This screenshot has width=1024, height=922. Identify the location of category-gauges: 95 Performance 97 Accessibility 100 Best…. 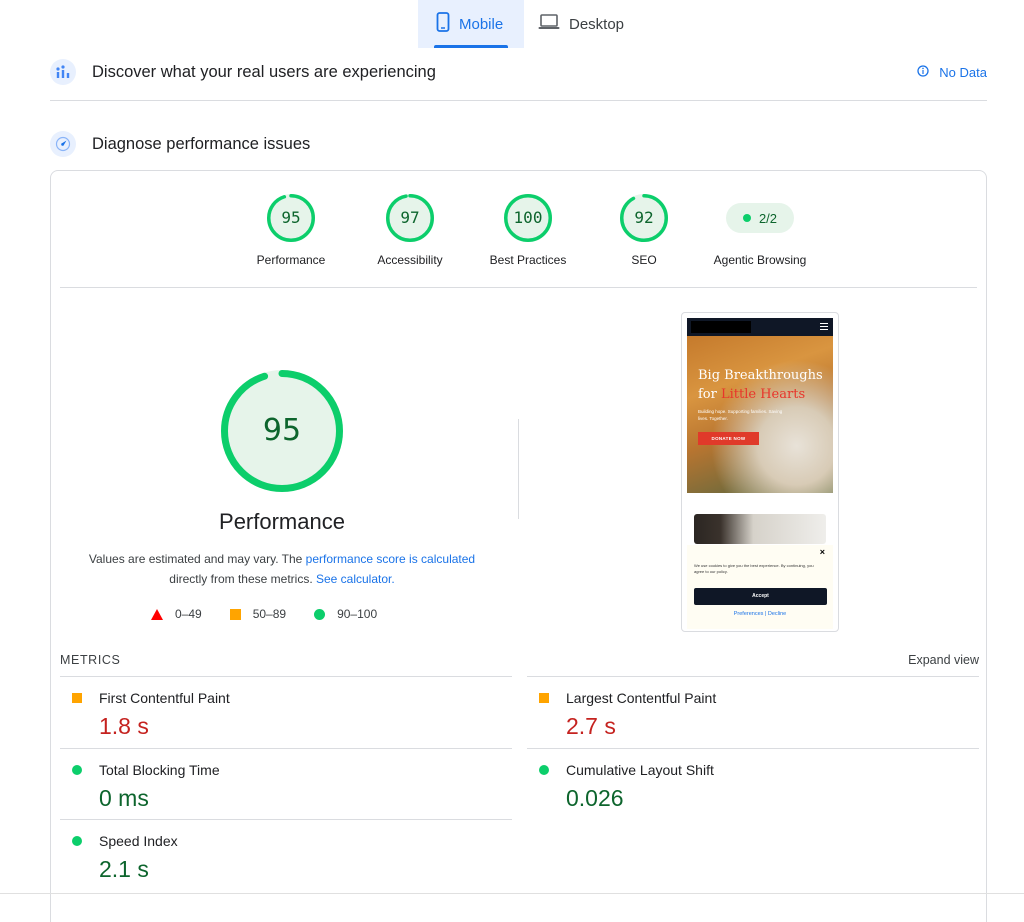
(518, 238).